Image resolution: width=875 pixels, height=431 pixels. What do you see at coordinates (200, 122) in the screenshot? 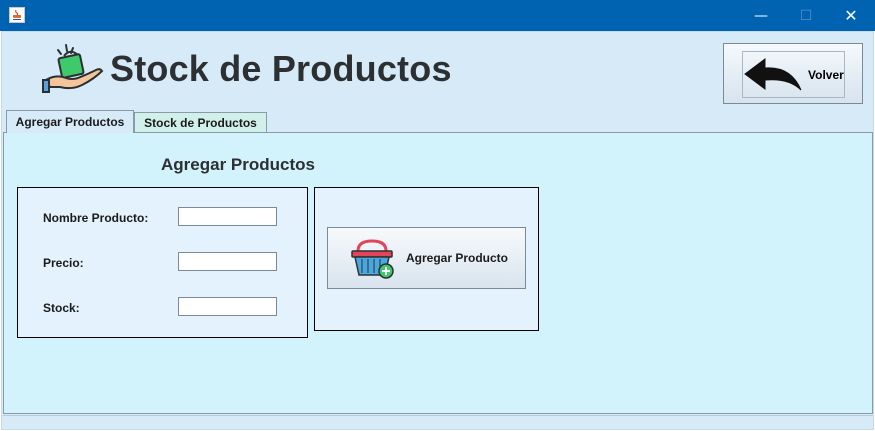
I see `tab-stock-de-productos: Stock de Productos` at bounding box center [200, 122].